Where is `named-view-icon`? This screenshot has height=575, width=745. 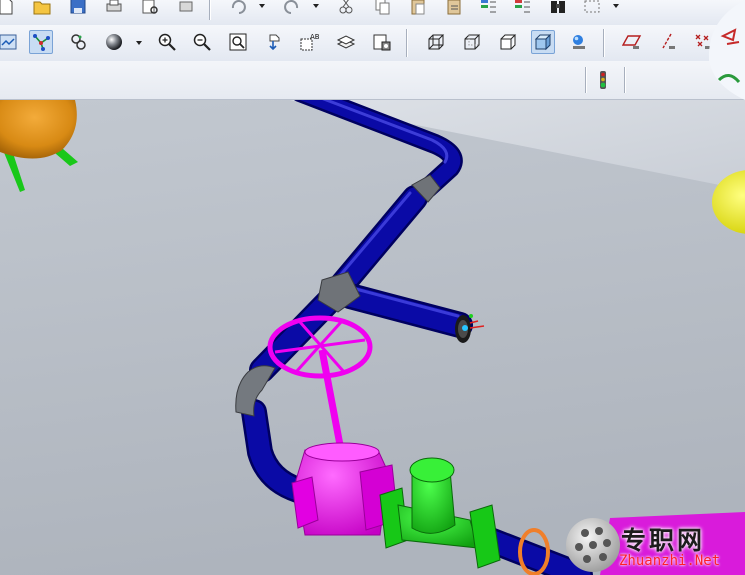 named-view-icon is located at coordinates (10, 42).